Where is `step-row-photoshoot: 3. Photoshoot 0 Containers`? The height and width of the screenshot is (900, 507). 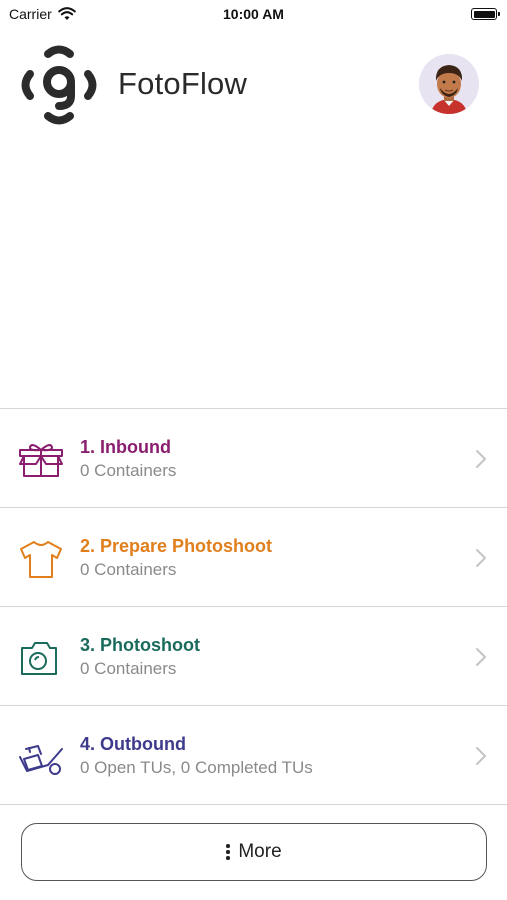 step-row-photoshoot: 3. Photoshoot 0 Containers is located at coordinates (253, 656).